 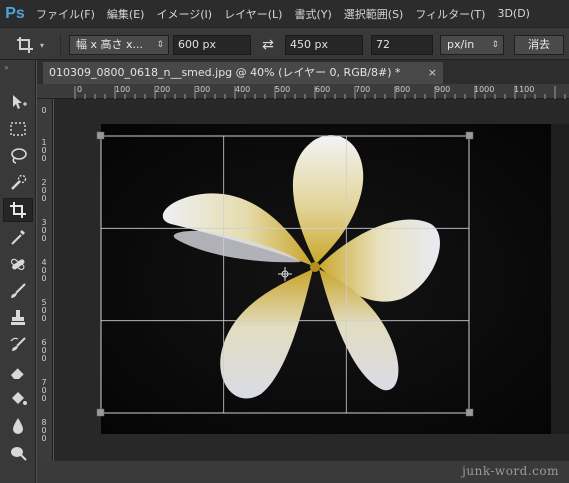 What do you see at coordinates (268, 45) in the screenshot?
I see `swap-arrows-icon: ⇄` at bounding box center [268, 45].